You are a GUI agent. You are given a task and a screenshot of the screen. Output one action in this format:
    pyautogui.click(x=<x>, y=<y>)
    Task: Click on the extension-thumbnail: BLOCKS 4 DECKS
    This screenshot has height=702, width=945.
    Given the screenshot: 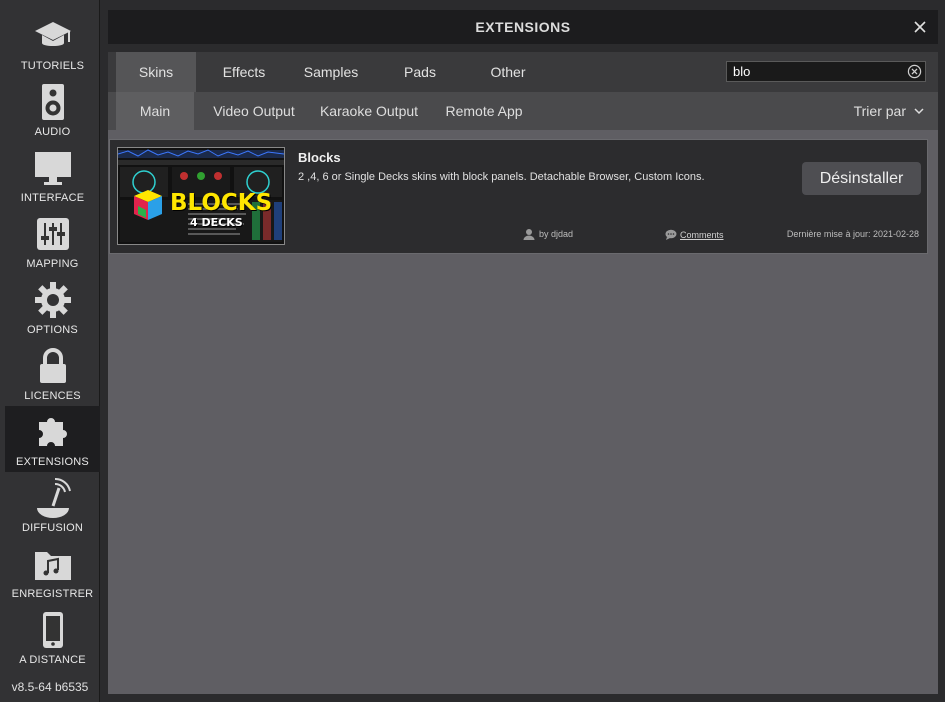 What is the action you would take?
    pyautogui.click(x=201, y=196)
    